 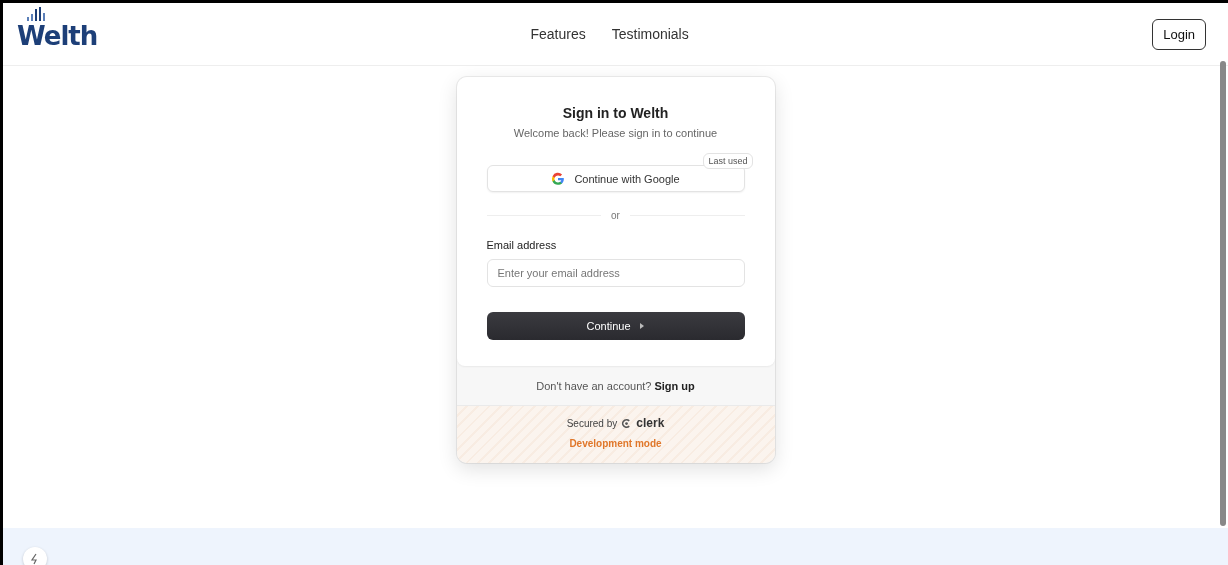 I want to click on divider-text: or, so click(x=615, y=215).